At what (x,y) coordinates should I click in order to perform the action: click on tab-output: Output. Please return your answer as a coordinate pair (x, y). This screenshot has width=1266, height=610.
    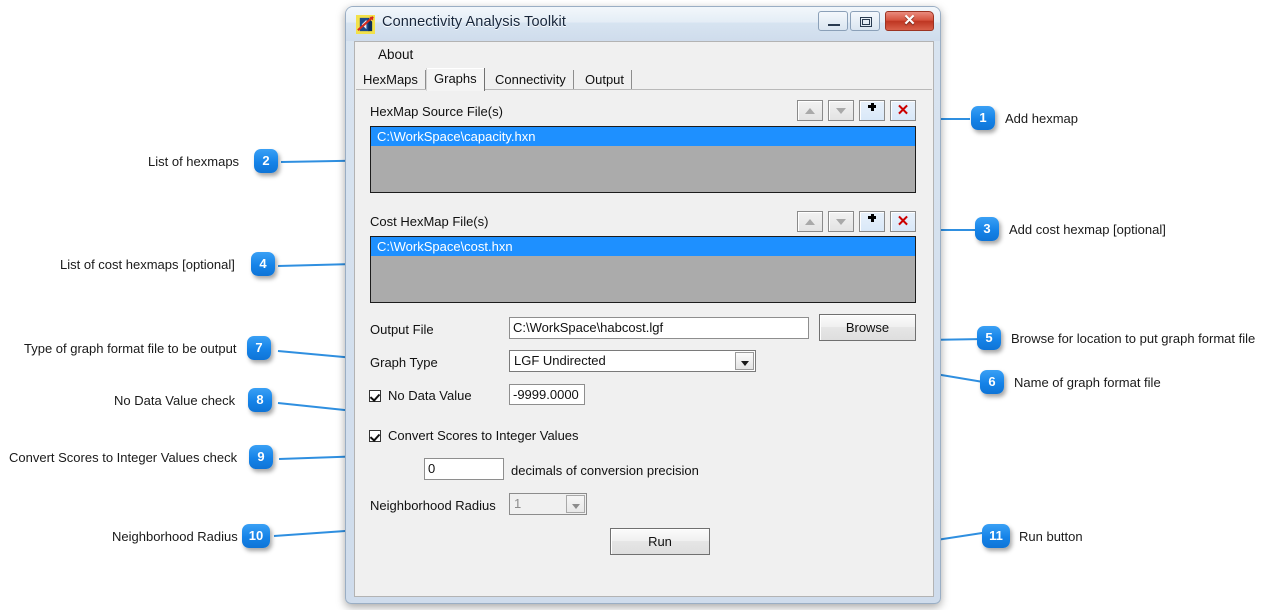
    Looking at the image, I should click on (605, 80).